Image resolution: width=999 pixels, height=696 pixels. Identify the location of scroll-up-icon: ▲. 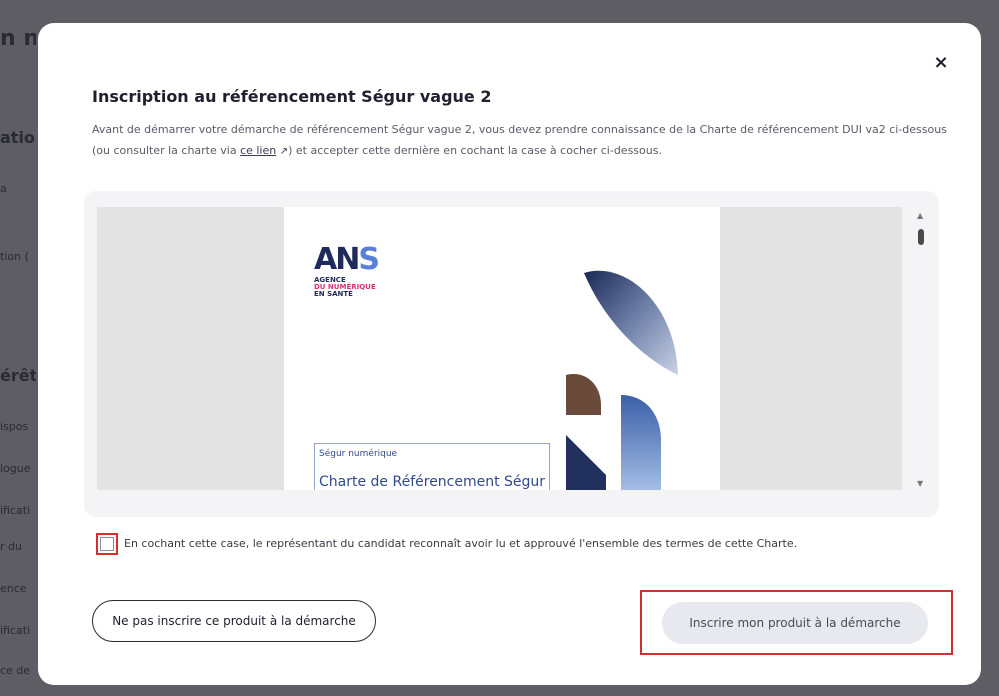
(920, 215).